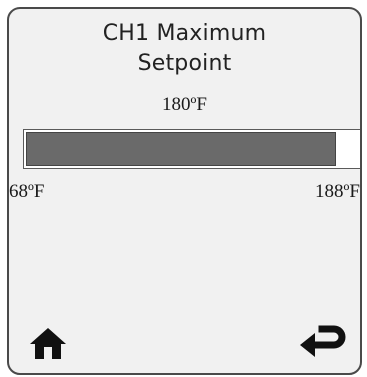  What do you see at coordinates (27, 191) in the screenshot?
I see `slider-min-label: 68ºF` at bounding box center [27, 191].